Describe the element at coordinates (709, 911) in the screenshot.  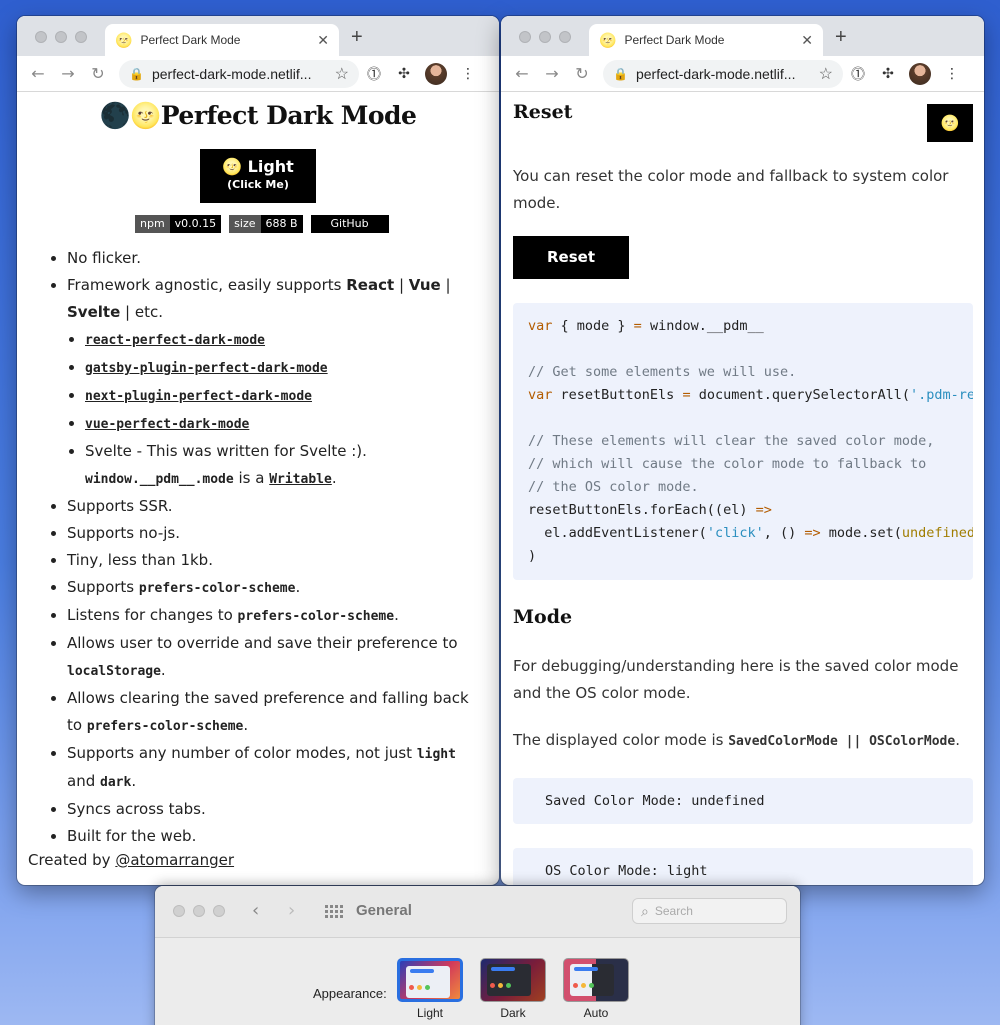
I see `search-input: ⌕ Search` at that location.